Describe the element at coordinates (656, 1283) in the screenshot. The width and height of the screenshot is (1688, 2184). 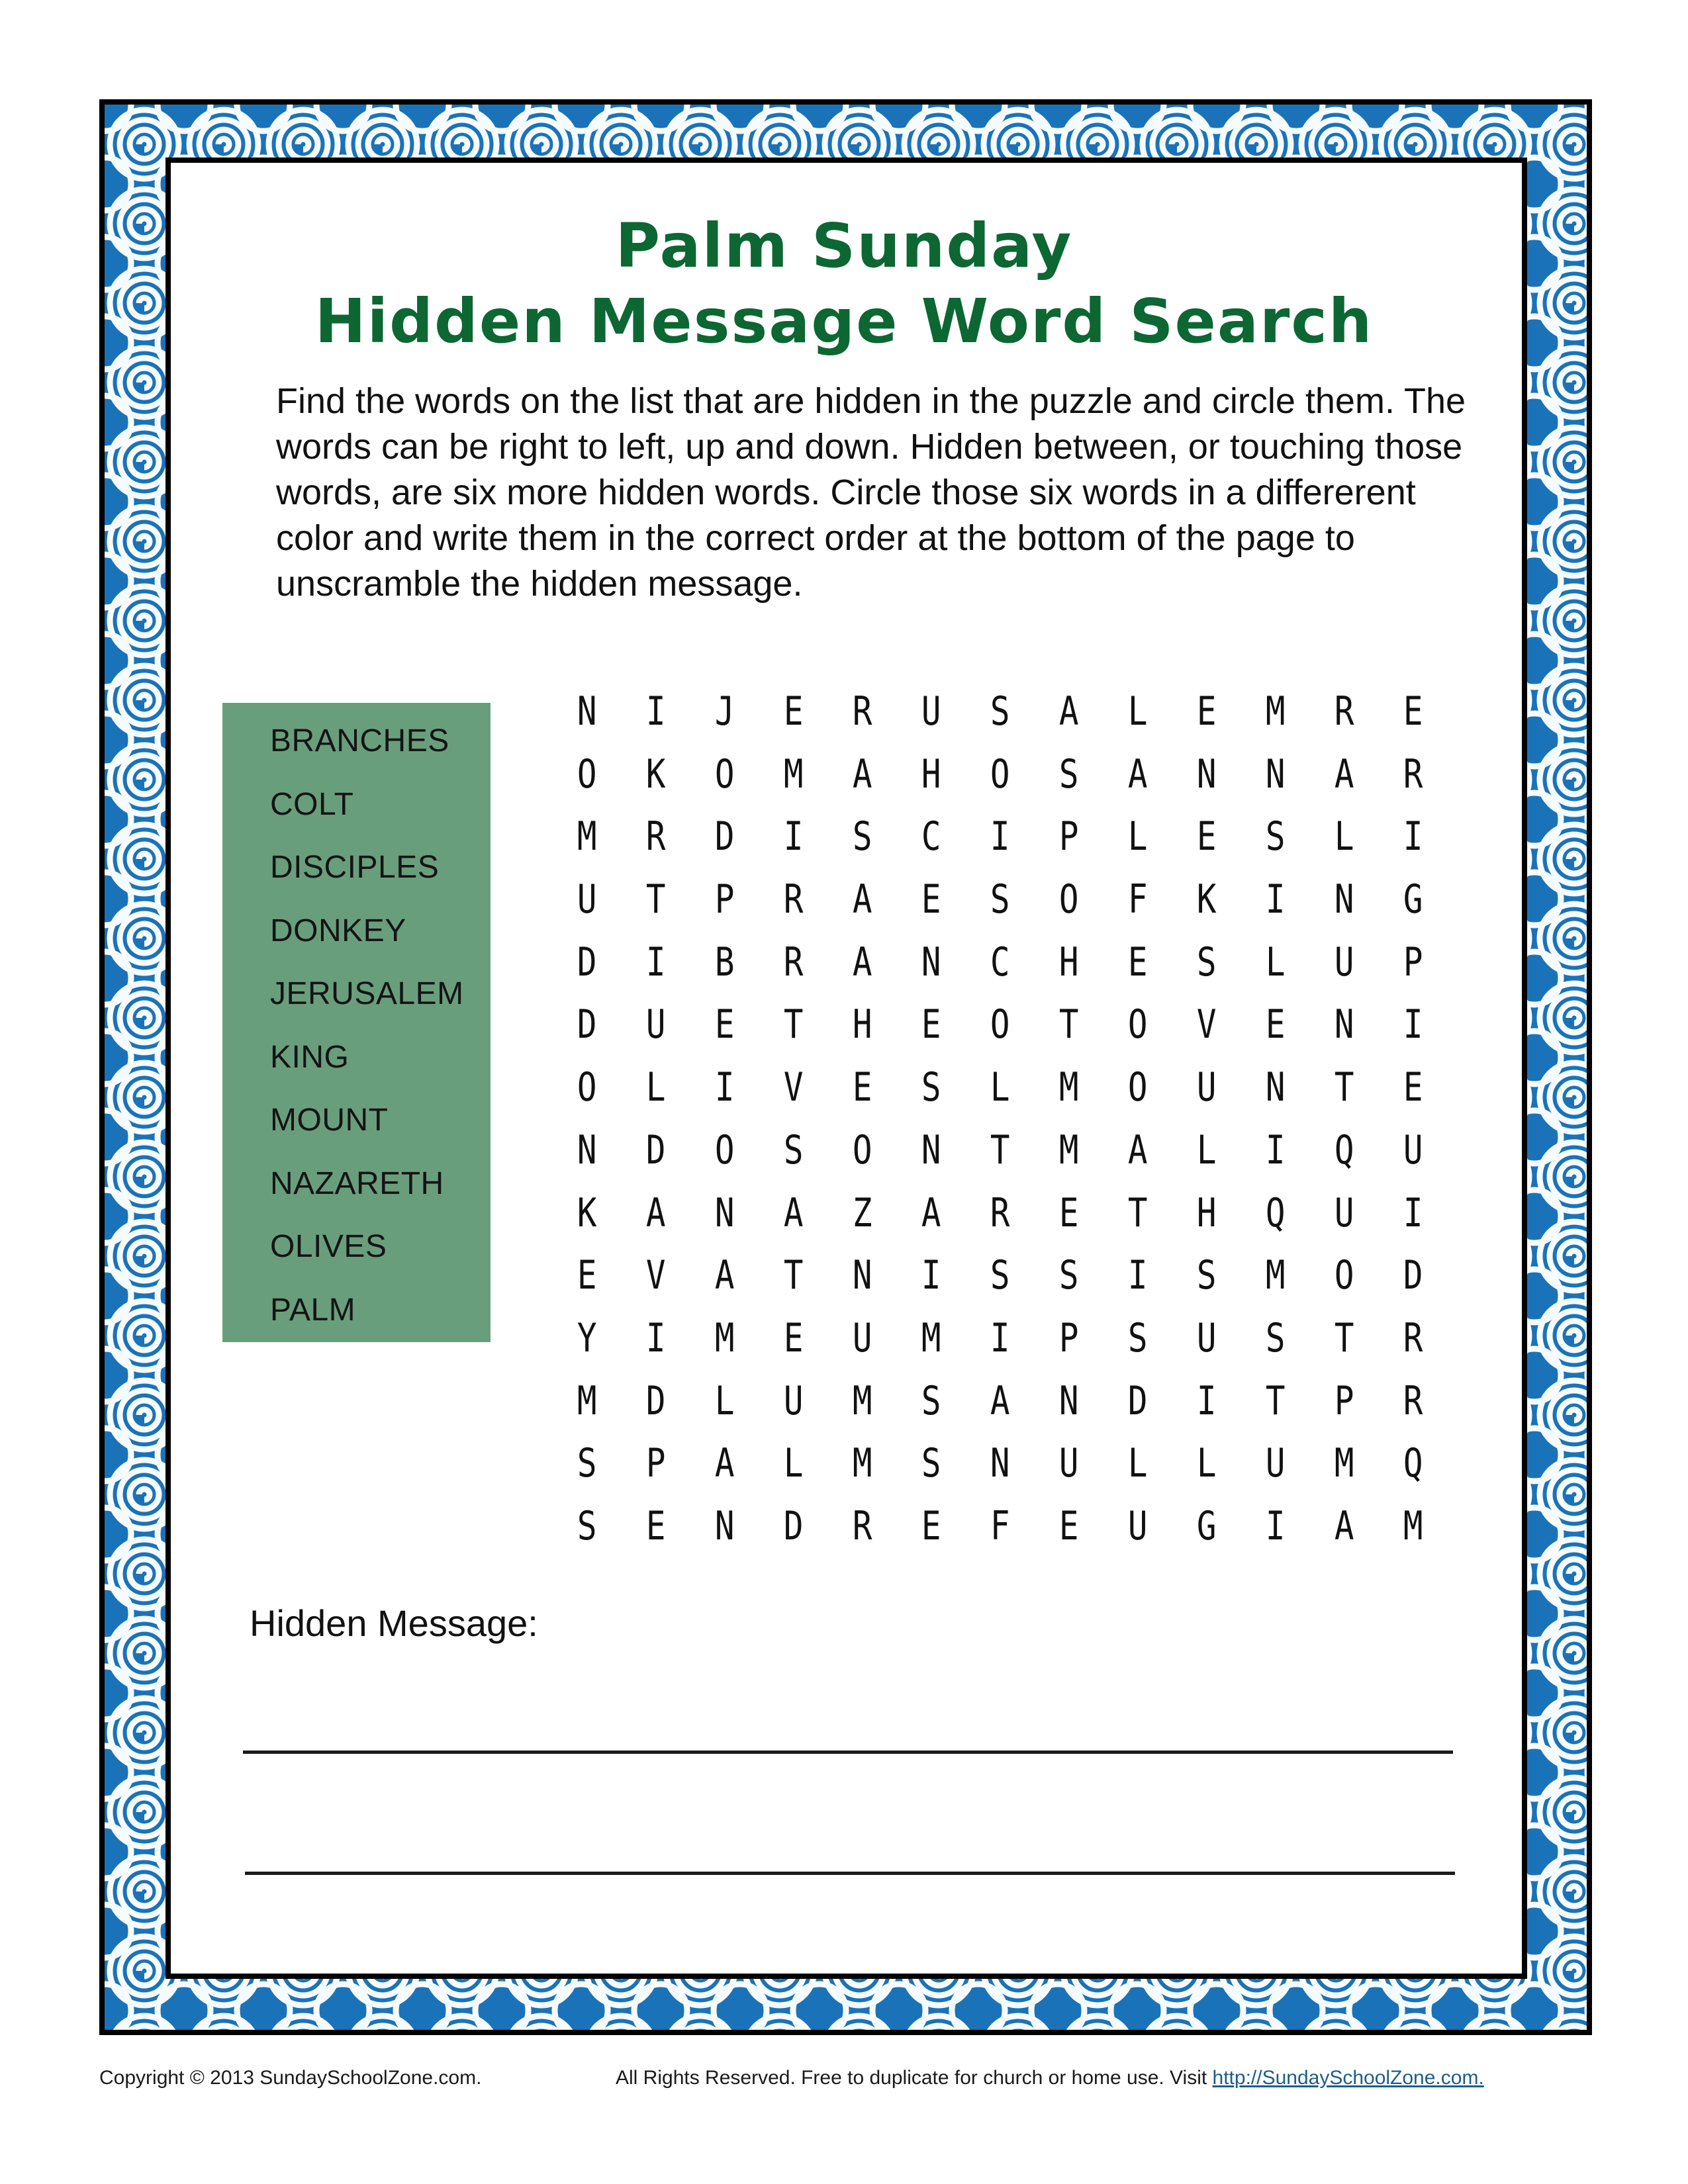
I see `grid-letter: V` at that location.